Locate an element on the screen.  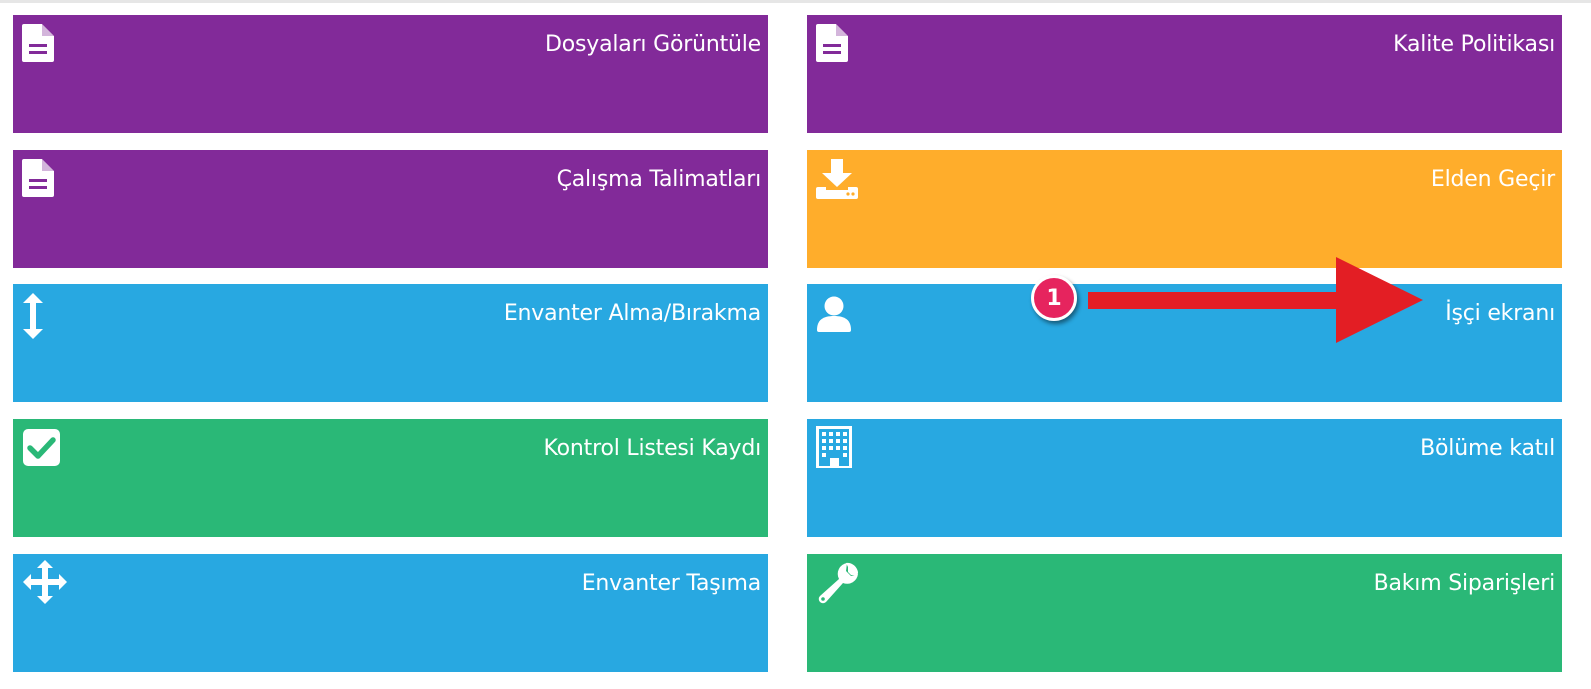
tile-envanter-alma-birakma: Envanter Alma/Bırakma is located at coordinates (390, 343).